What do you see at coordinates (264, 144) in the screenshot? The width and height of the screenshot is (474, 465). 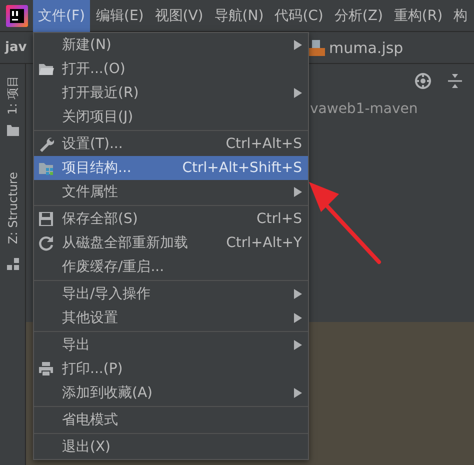 I see `shortcut-label: Ctrl+Alt+S` at bounding box center [264, 144].